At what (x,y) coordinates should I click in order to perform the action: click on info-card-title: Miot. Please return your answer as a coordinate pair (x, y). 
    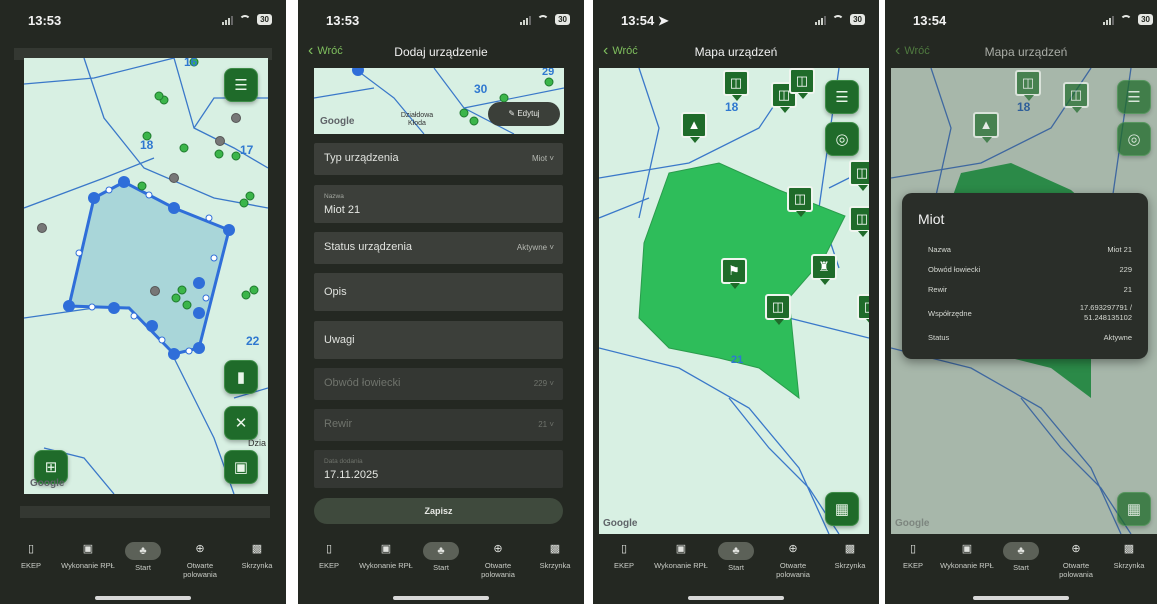
    Looking at the image, I should click on (931, 219).